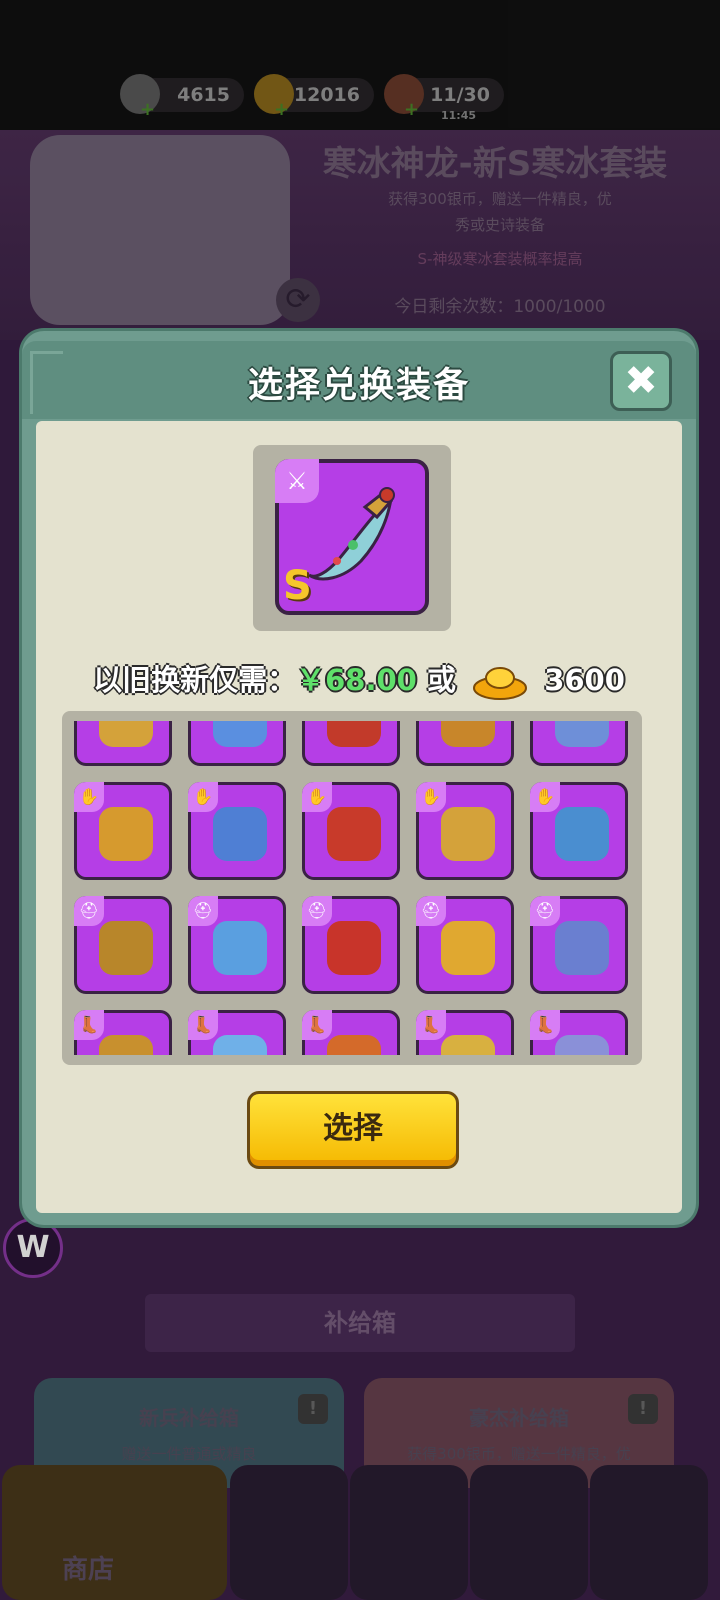  Describe the element at coordinates (641, 381) in the screenshot. I see `close-button: ✖` at that location.